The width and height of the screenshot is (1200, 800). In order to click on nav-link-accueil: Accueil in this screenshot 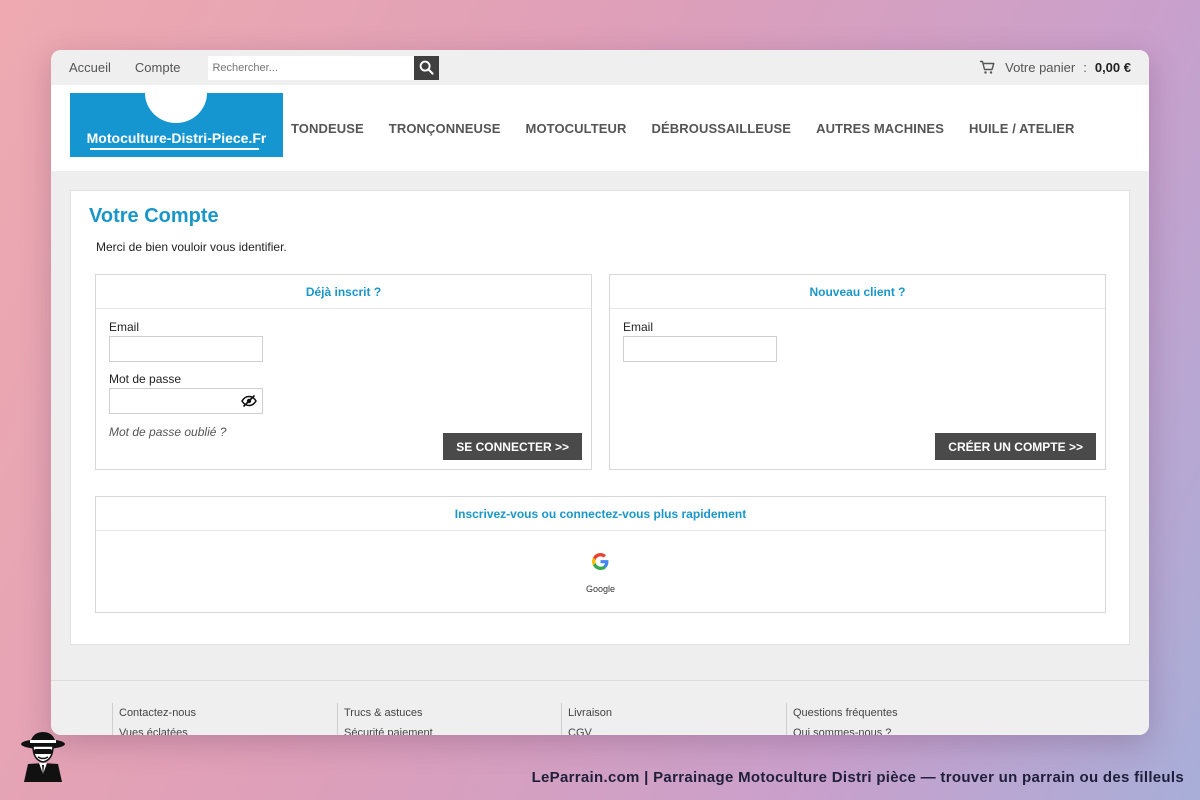, I will do `click(90, 67)`.